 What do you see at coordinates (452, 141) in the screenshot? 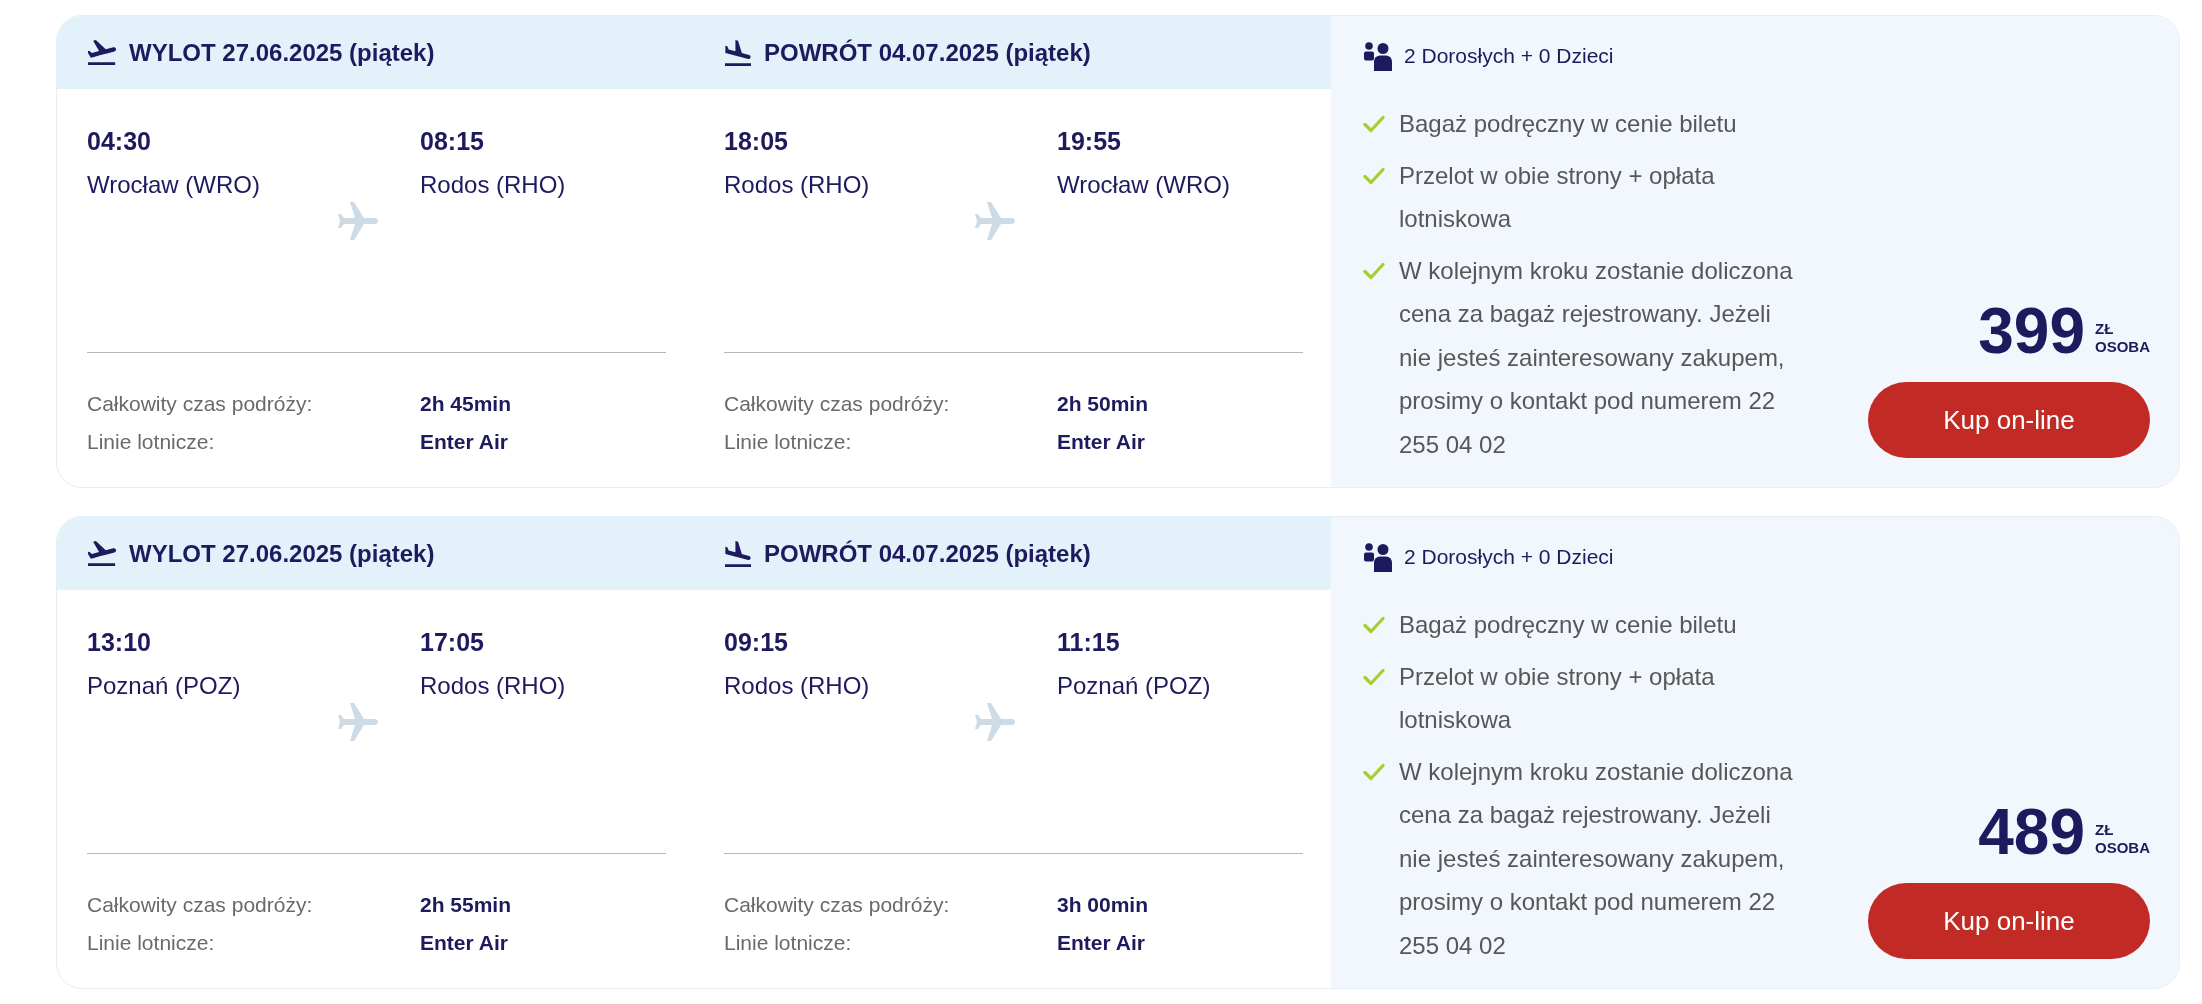
I see `arrival-time: 08:15` at bounding box center [452, 141].